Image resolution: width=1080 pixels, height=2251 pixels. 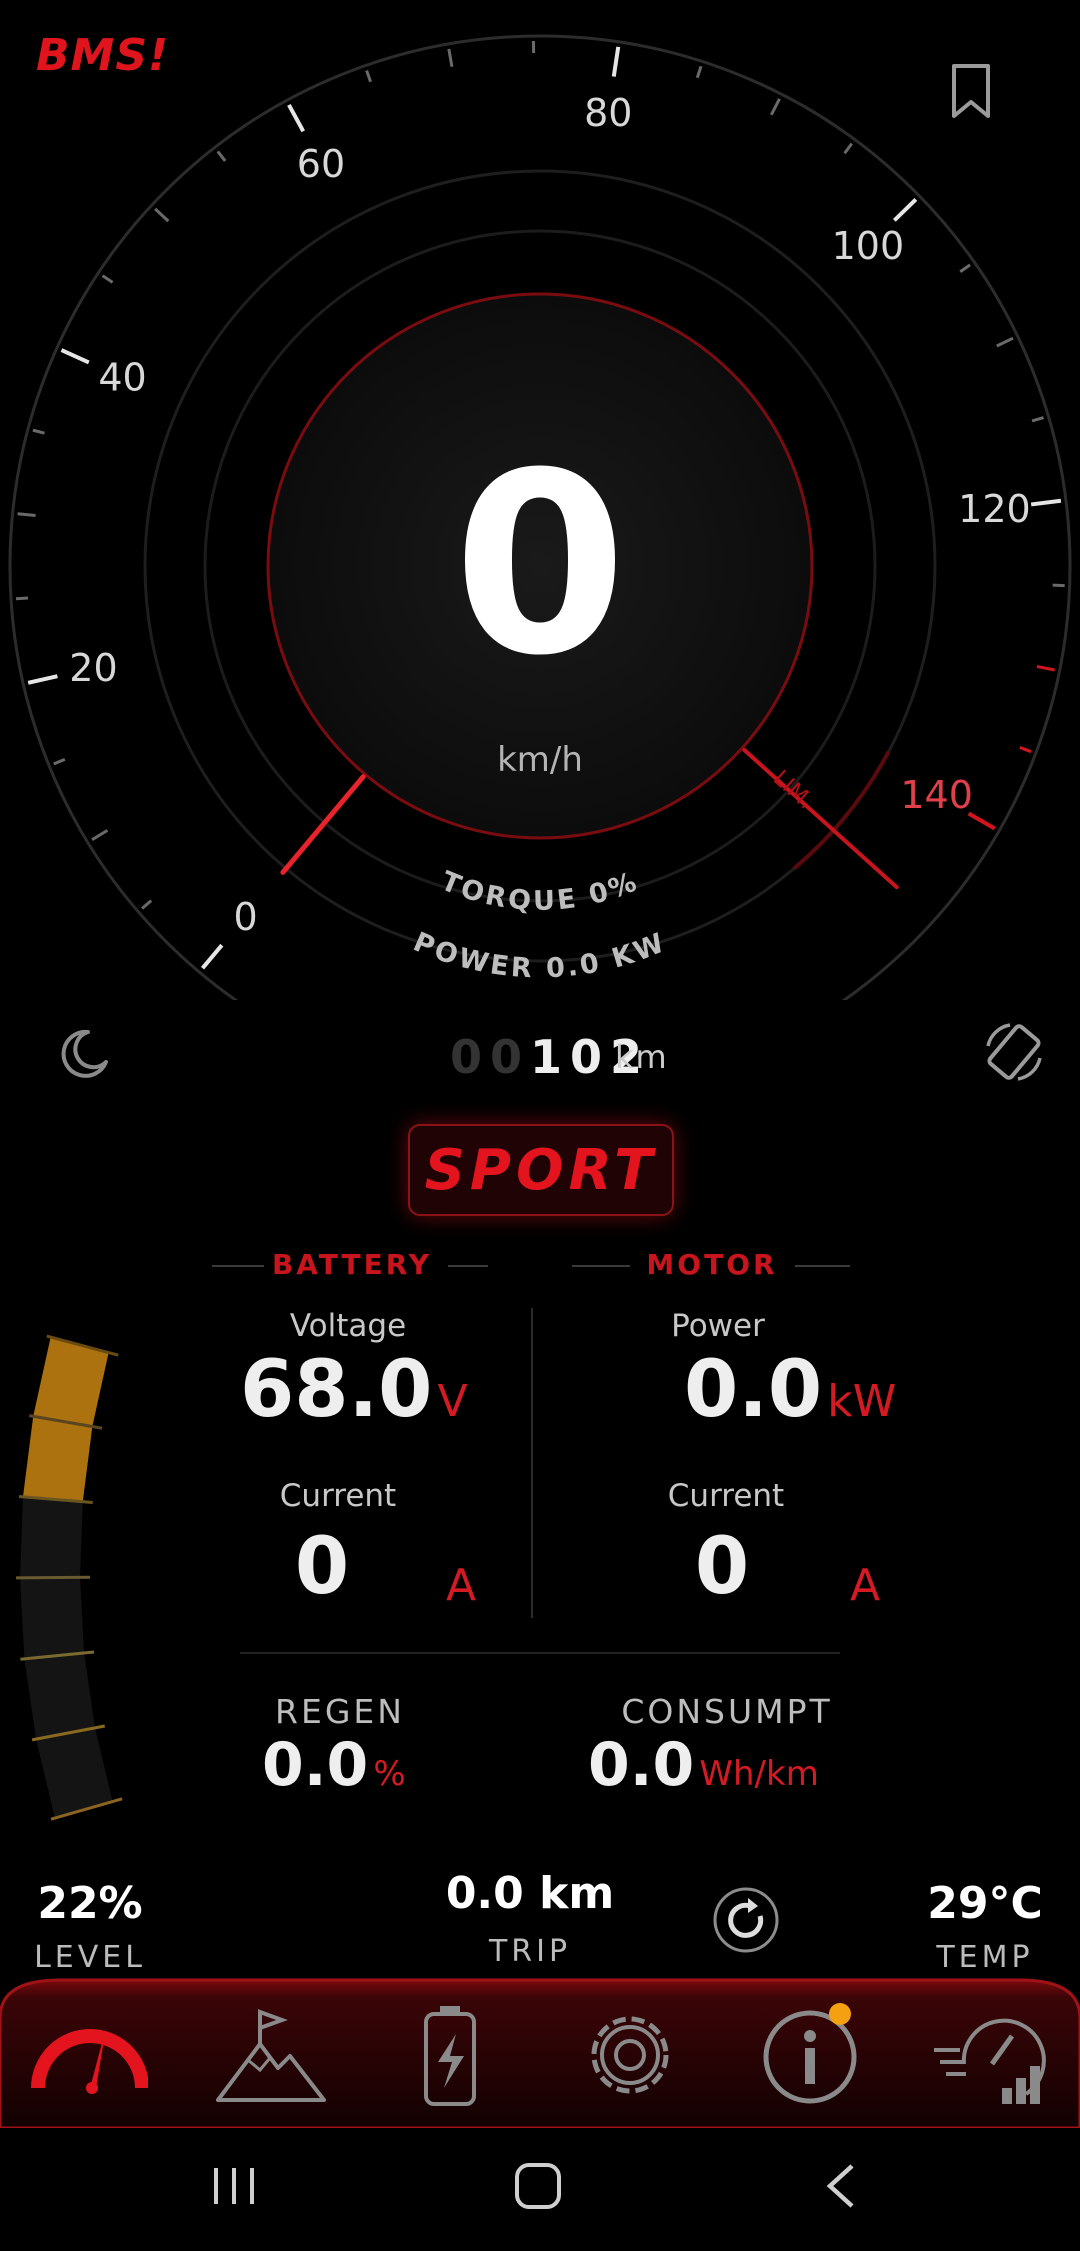 I want to click on gauge-tick-label: 40, so click(x=122, y=378).